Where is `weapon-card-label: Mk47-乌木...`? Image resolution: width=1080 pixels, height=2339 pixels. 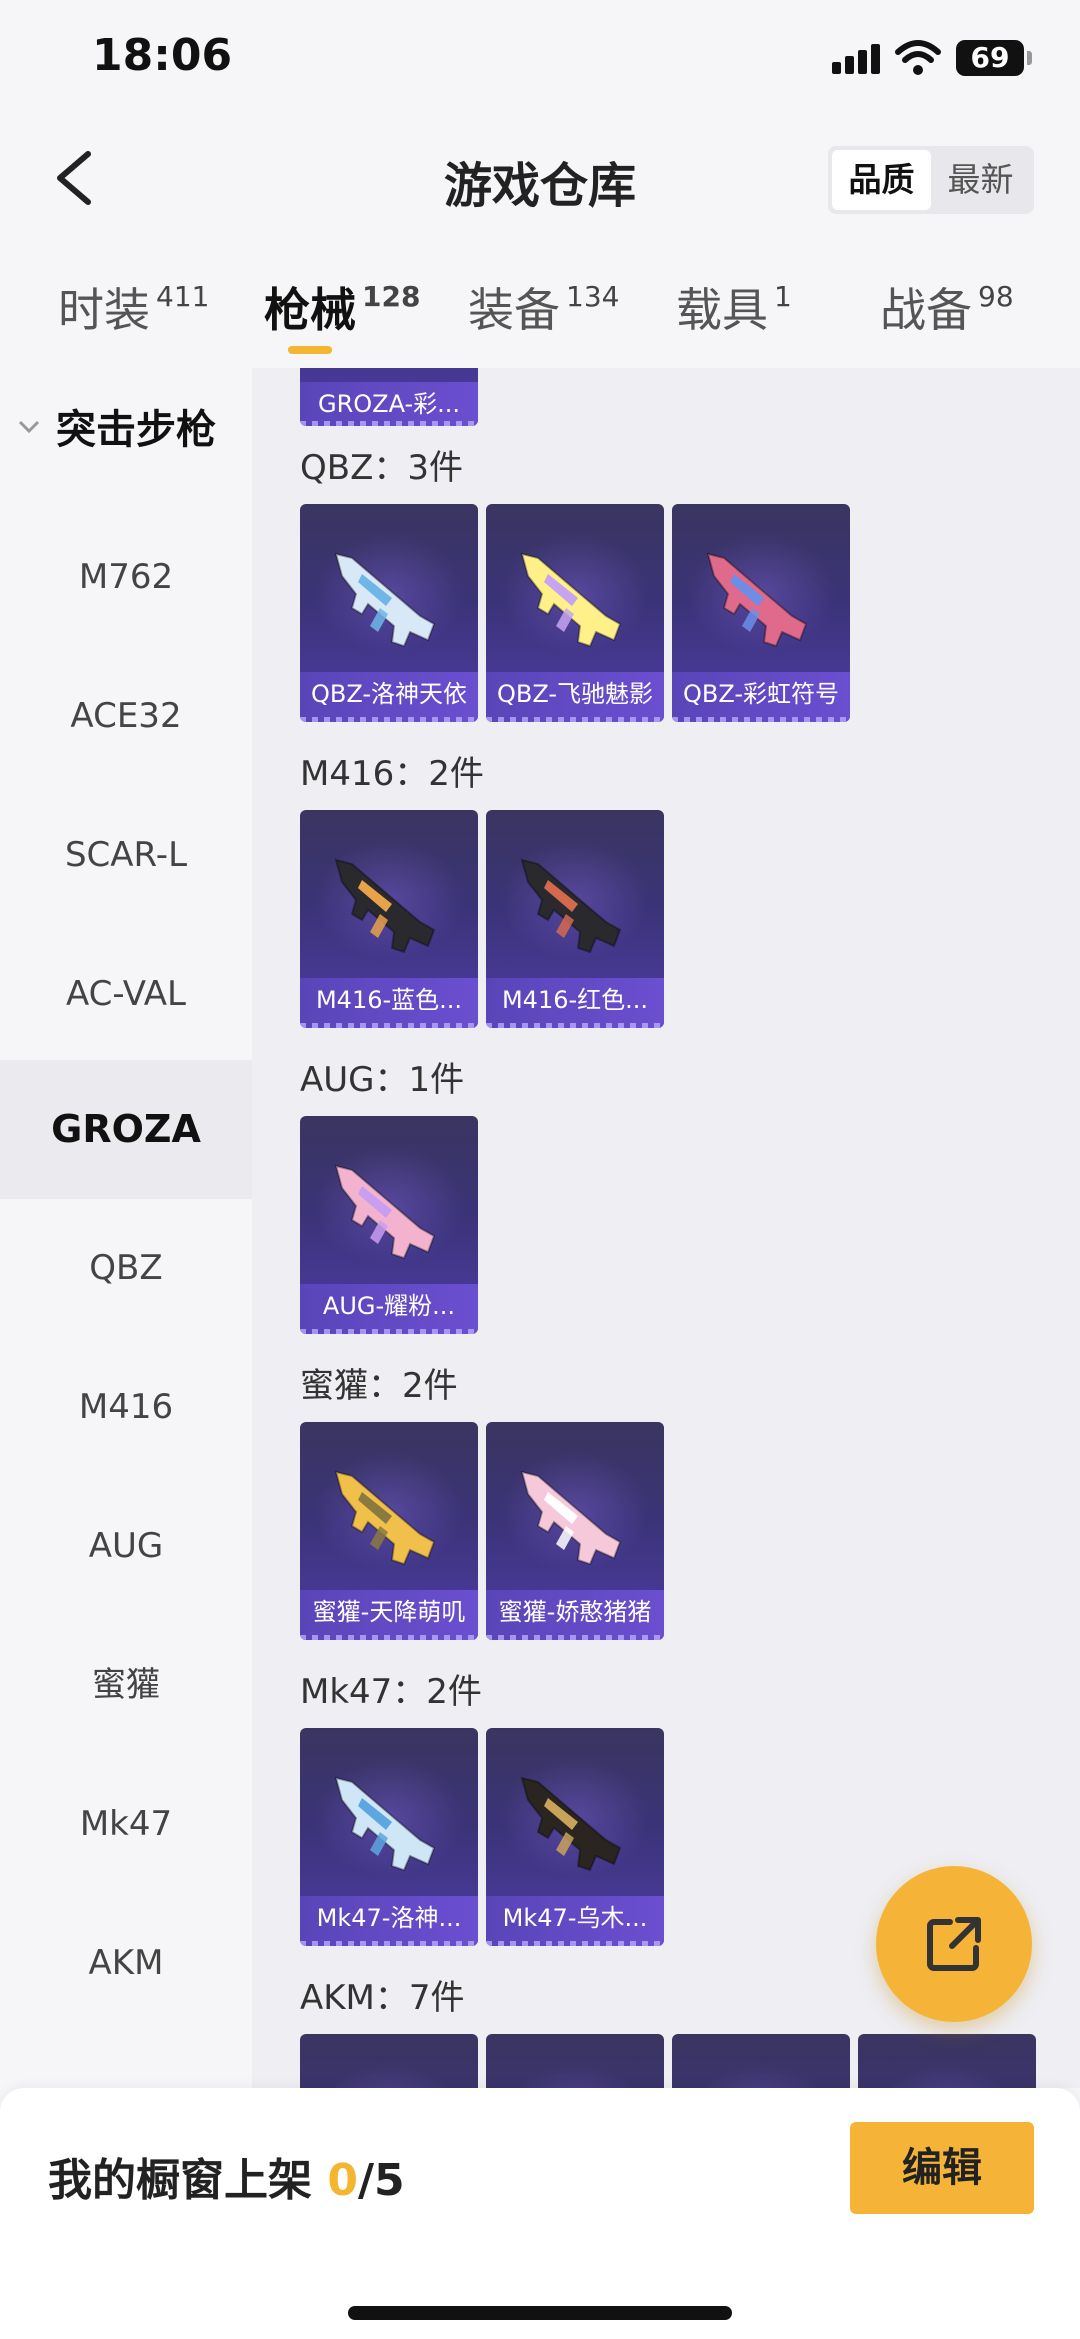
weapon-card-label: Mk47-乌木... is located at coordinates (575, 1921).